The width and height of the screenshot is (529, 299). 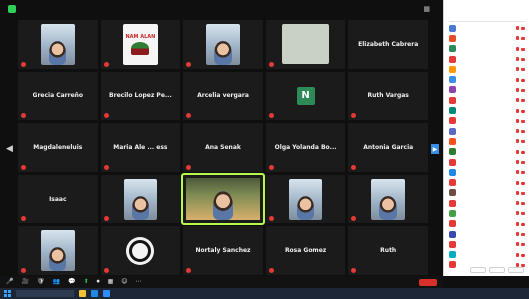 I want to click on control-button: ⏺, so click(x=98, y=282).